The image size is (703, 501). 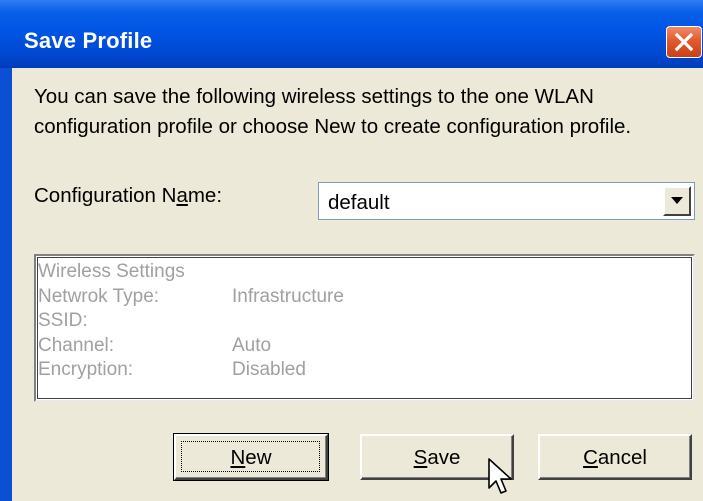 What do you see at coordinates (88, 40) in the screenshot?
I see `window-title: Save Profile` at bounding box center [88, 40].